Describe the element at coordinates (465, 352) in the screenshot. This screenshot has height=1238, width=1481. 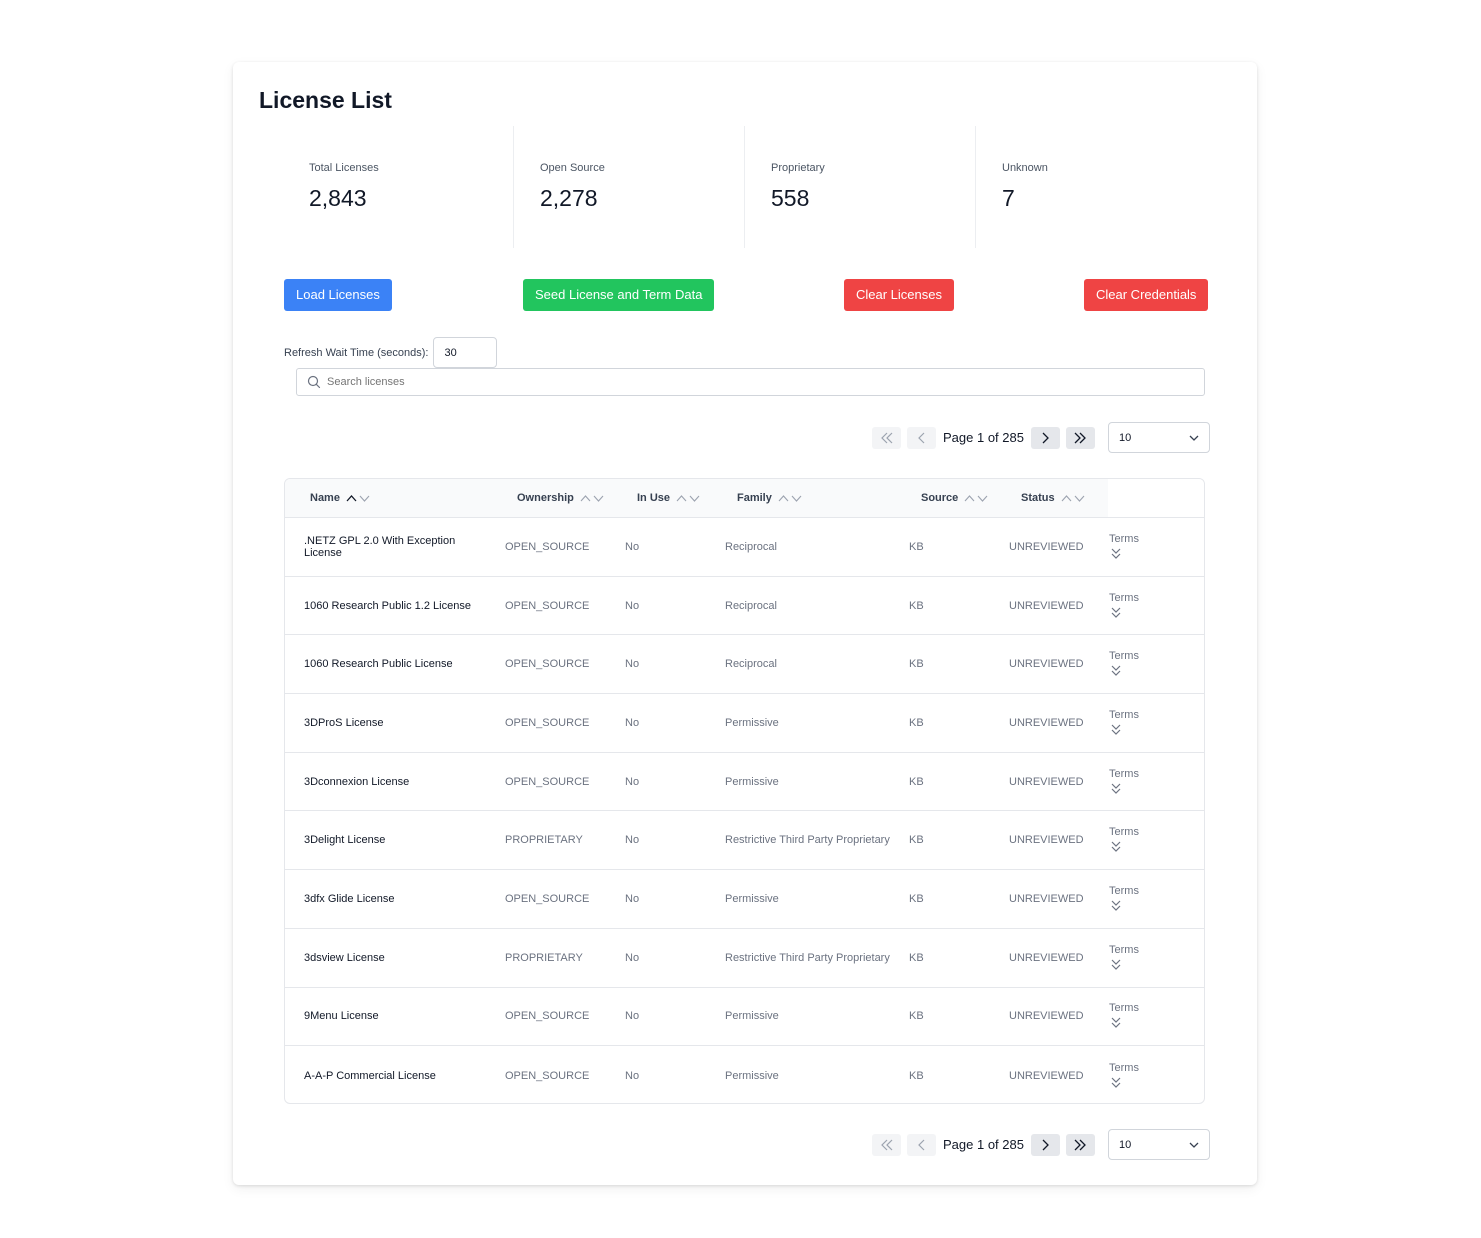
I see `refresh-wait-input` at that location.